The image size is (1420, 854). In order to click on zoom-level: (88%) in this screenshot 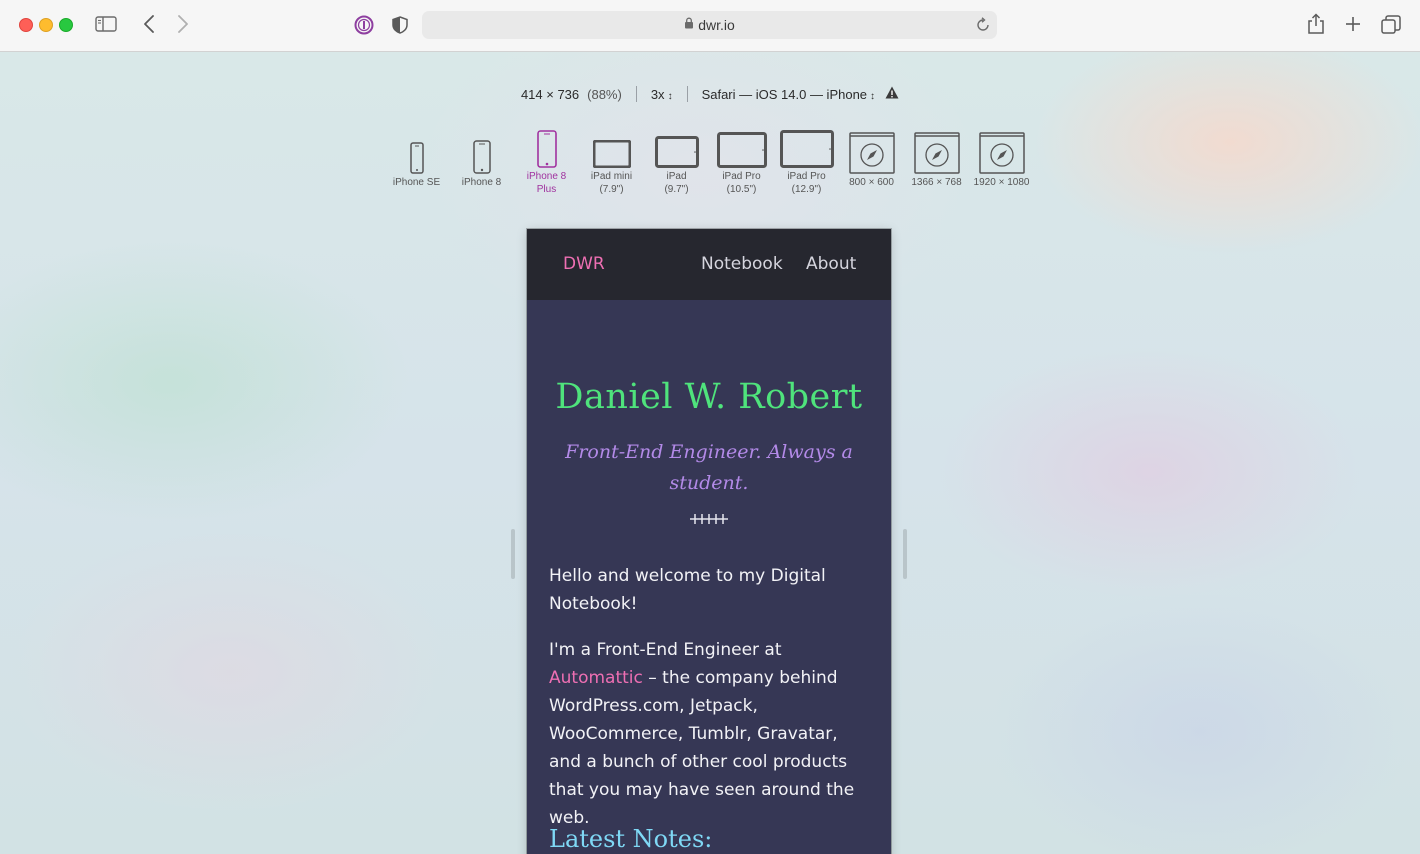, I will do `click(604, 94)`.